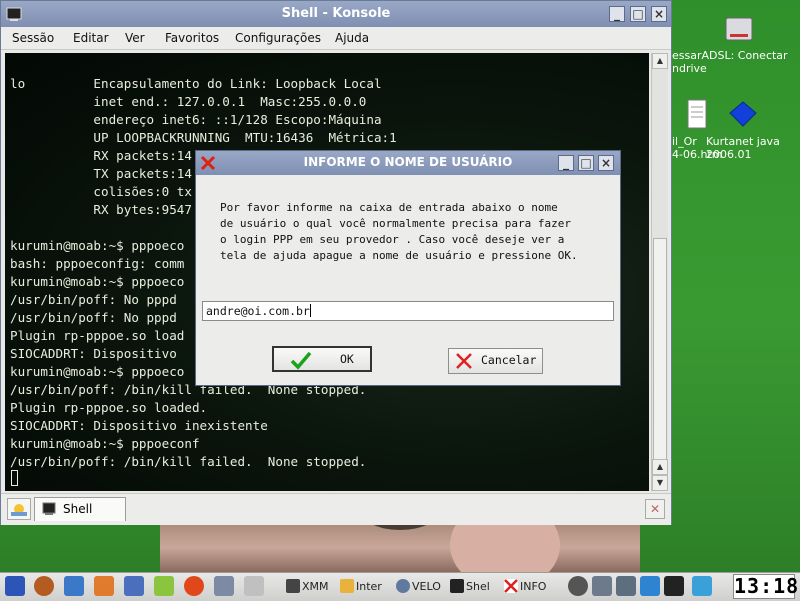 This screenshot has height=601, width=800. What do you see at coordinates (765, 586) in the screenshot?
I see `clock: 13:18` at bounding box center [765, 586].